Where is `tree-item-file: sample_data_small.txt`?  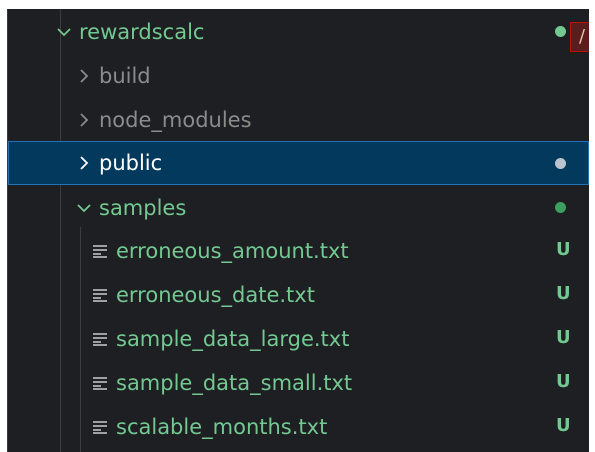
tree-item-file: sample_data_small.txt is located at coordinates (298, 383).